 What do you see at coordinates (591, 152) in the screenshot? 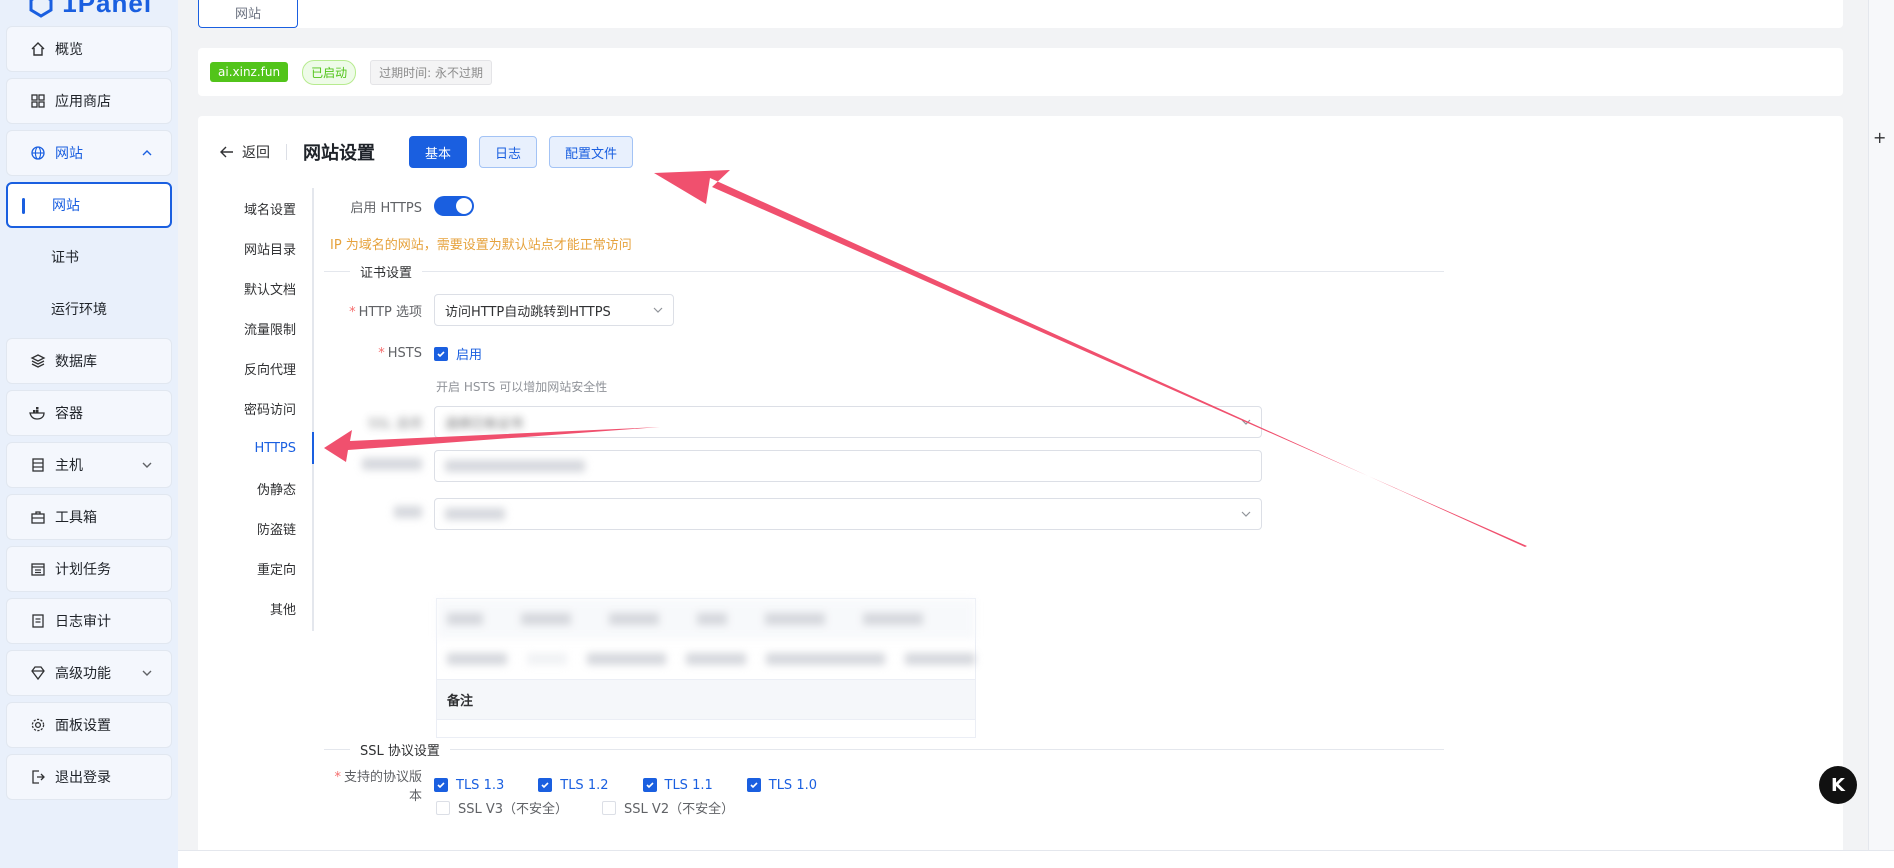
I see `tab-config-file: 配置文件` at bounding box center [591, 152].